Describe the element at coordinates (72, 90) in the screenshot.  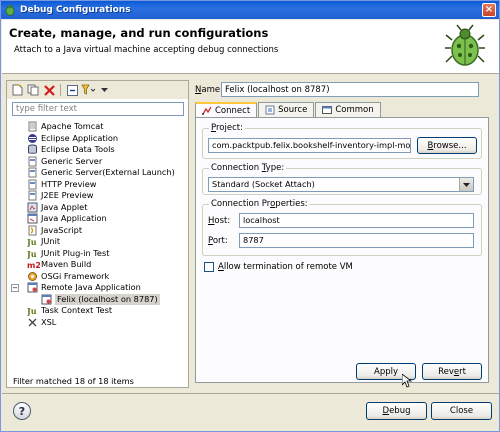
I see `collapse-all-icon` at that location.